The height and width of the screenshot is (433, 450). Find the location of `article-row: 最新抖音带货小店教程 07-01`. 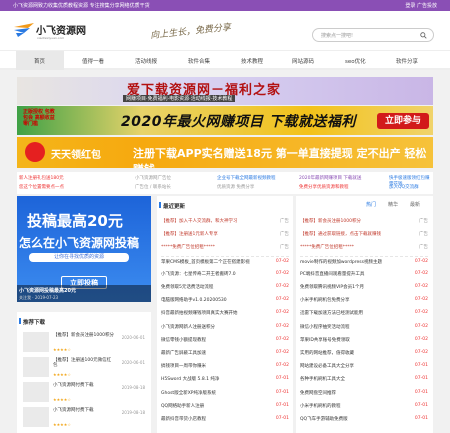

article-row: 最新抖音带货小店教程 07-01 is located at coordinates (225, 418).